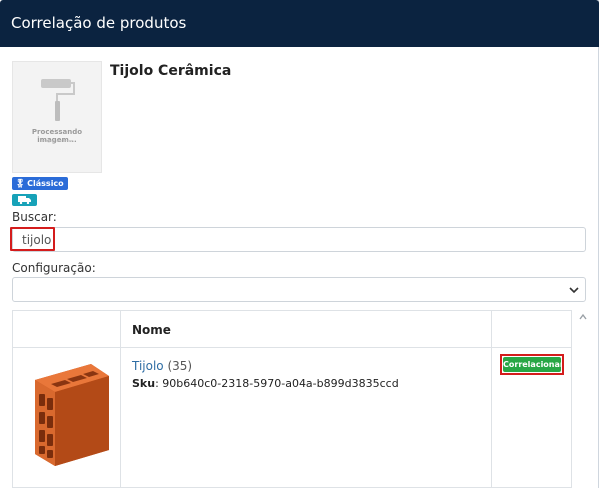 This screenshot has width=599, height=488. What do you see at coordinates (180, 366) in the screenshot?
I see `product-count: (35)` at bounding box center [180, 366].